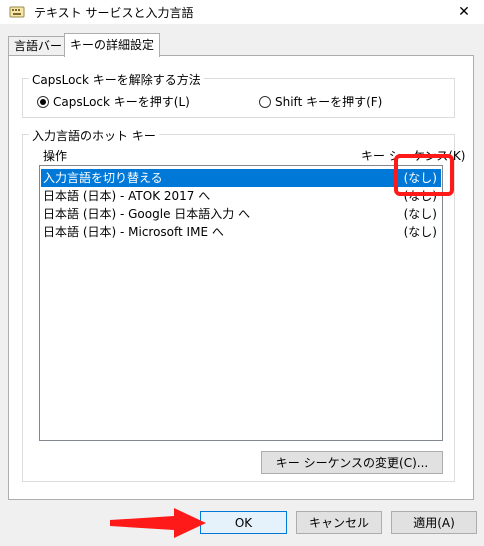 The image size is (484, 546). I want to click on button-label: 適用(A), so click(434, 523).